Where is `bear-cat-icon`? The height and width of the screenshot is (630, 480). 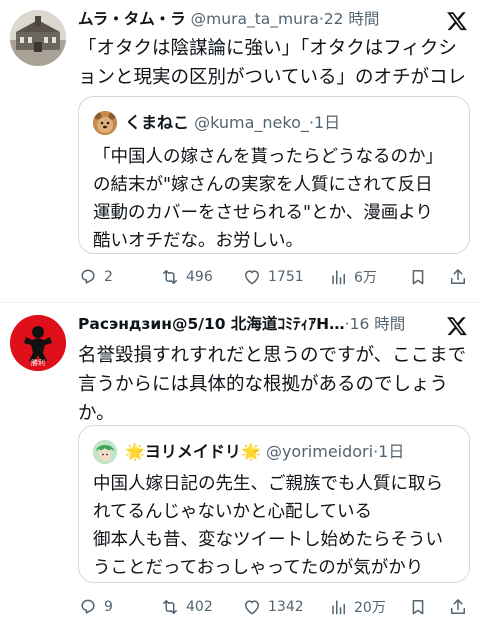
bear-cat-icon is located at coordinates (105, 123).